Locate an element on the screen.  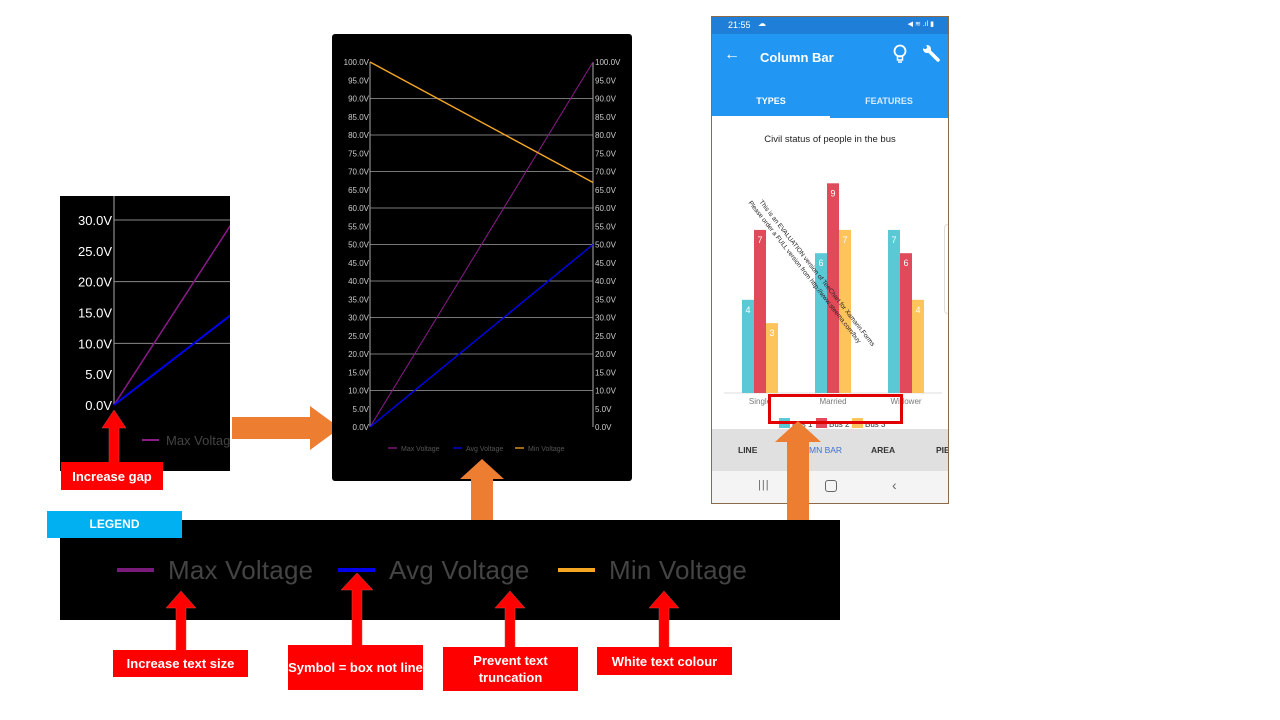
y-tick-label-right: 35.0V is located at coordinates (606, 299).